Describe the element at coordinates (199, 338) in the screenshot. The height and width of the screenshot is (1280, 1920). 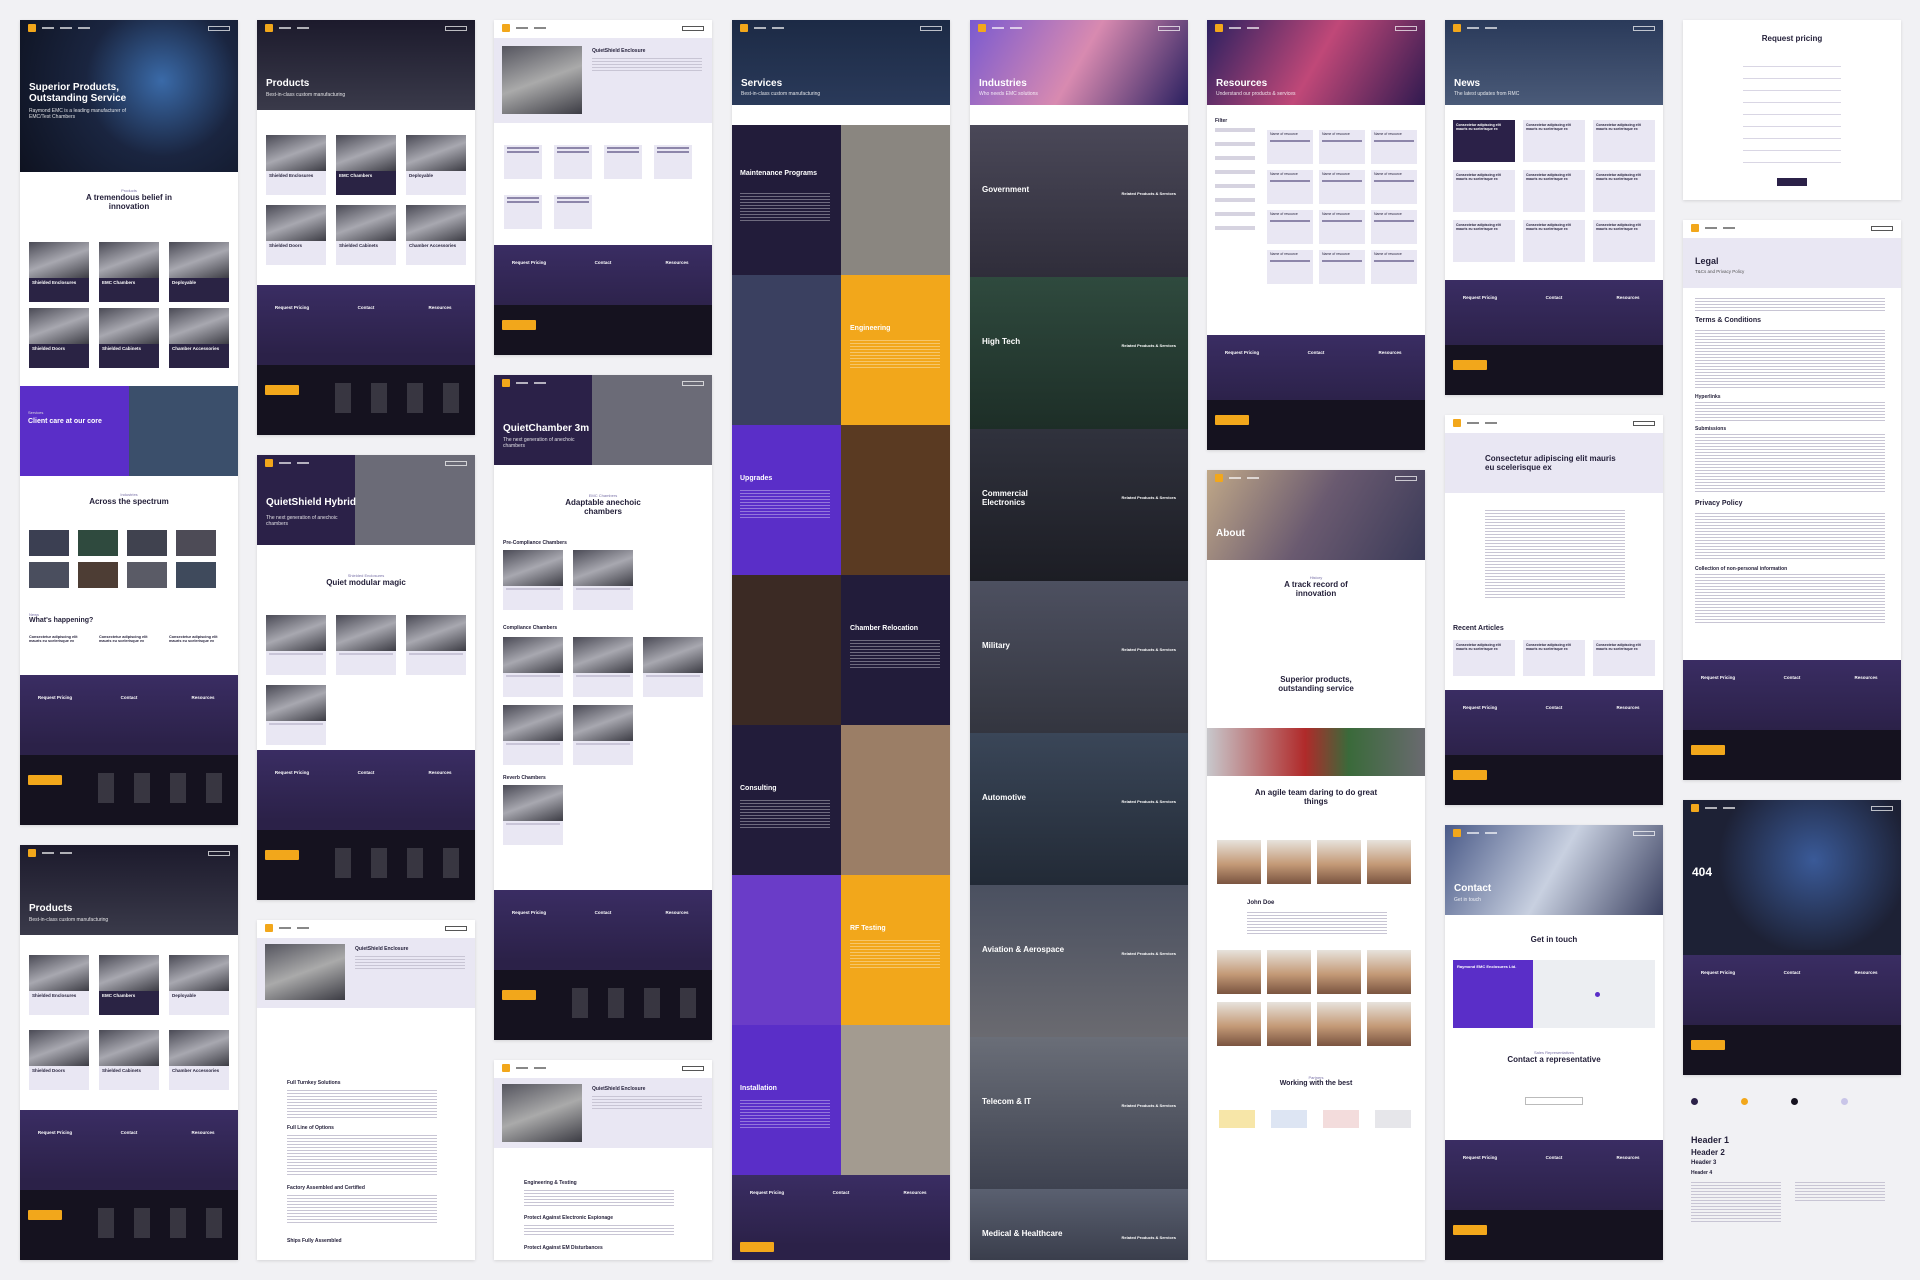
I see `product-tile: Chamber Accessories` at that location.